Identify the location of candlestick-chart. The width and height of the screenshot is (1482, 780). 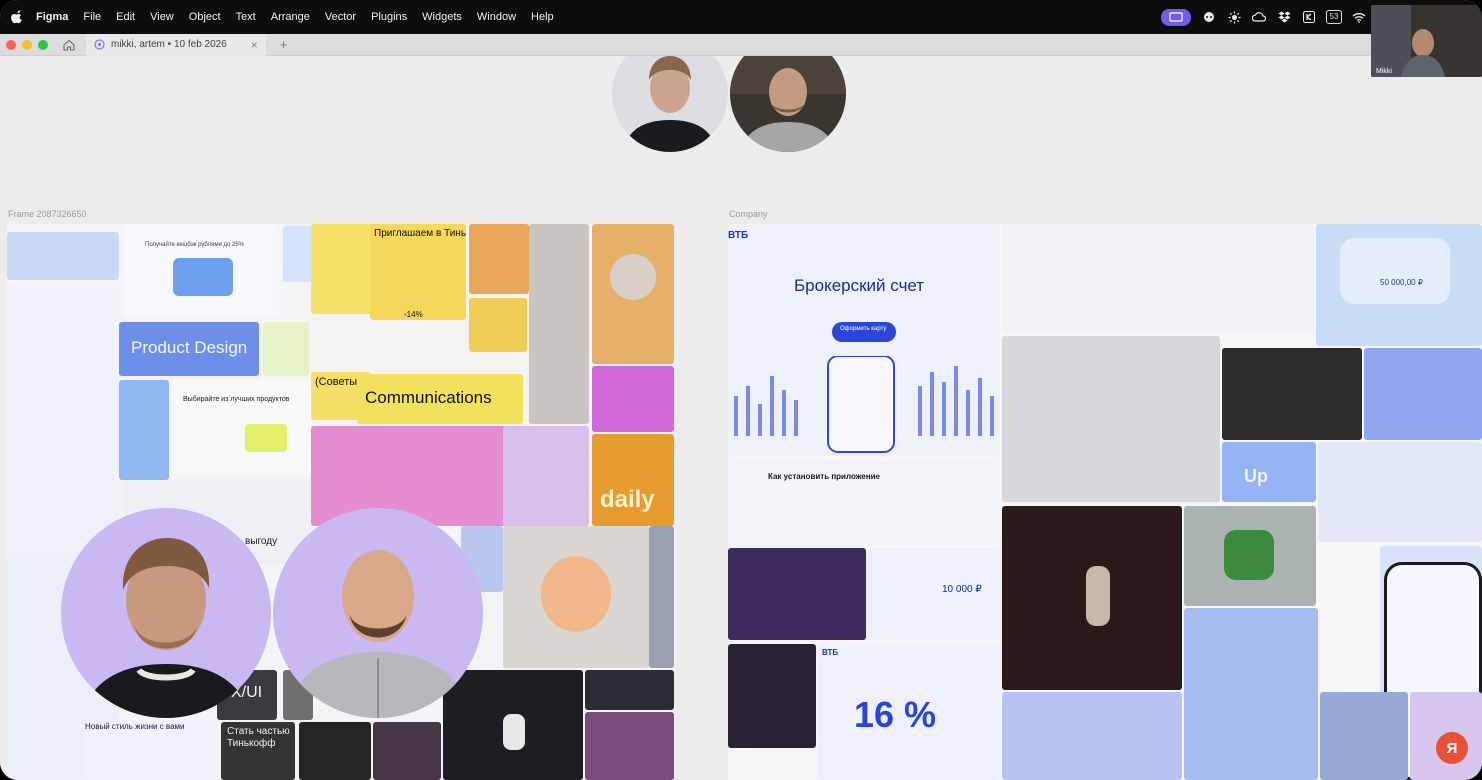
(864, 404).